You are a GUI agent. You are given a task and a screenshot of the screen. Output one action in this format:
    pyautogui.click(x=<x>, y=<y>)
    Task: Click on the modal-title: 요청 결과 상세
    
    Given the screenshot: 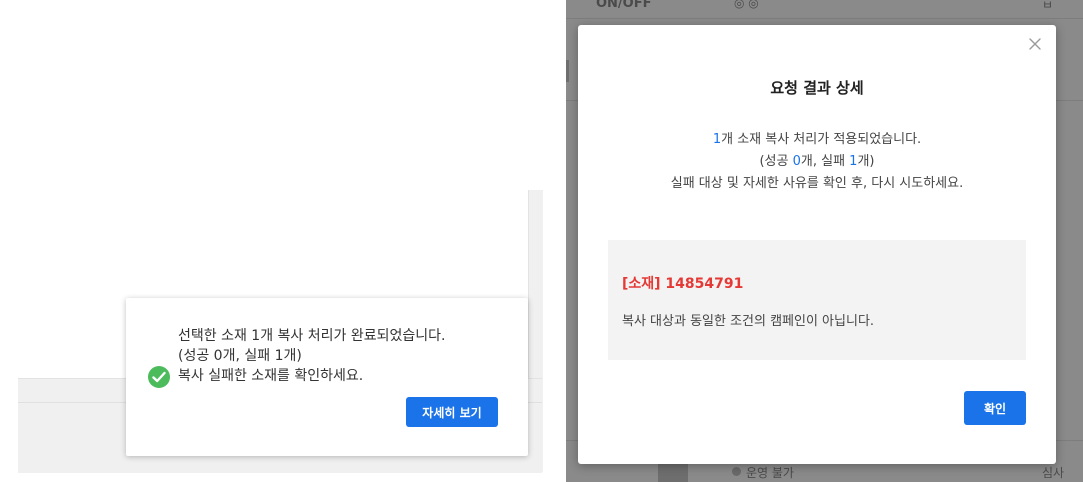 What is the action you would take?
    pyautogui.click(x=817, y=88)
    